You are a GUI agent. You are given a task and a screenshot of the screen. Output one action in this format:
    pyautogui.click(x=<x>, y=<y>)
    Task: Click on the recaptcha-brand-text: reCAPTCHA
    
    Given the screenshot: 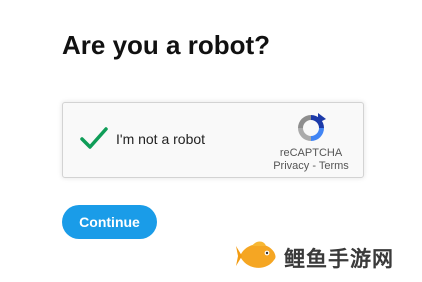 What is the action you would take?
    pyautogui.click(x=311, y=153)
    